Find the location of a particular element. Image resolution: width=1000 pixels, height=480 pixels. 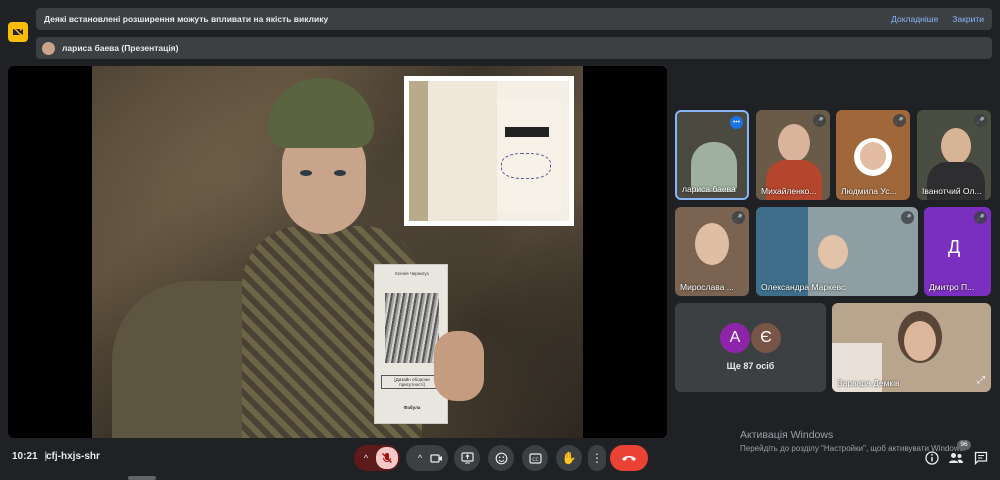

book-publisher: Фабула is located at coordinates (412, 407).